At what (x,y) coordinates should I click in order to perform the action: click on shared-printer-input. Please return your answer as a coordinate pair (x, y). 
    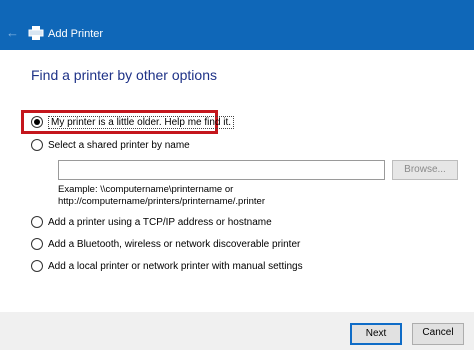
    Looking at the image, I should click on (221, 170).